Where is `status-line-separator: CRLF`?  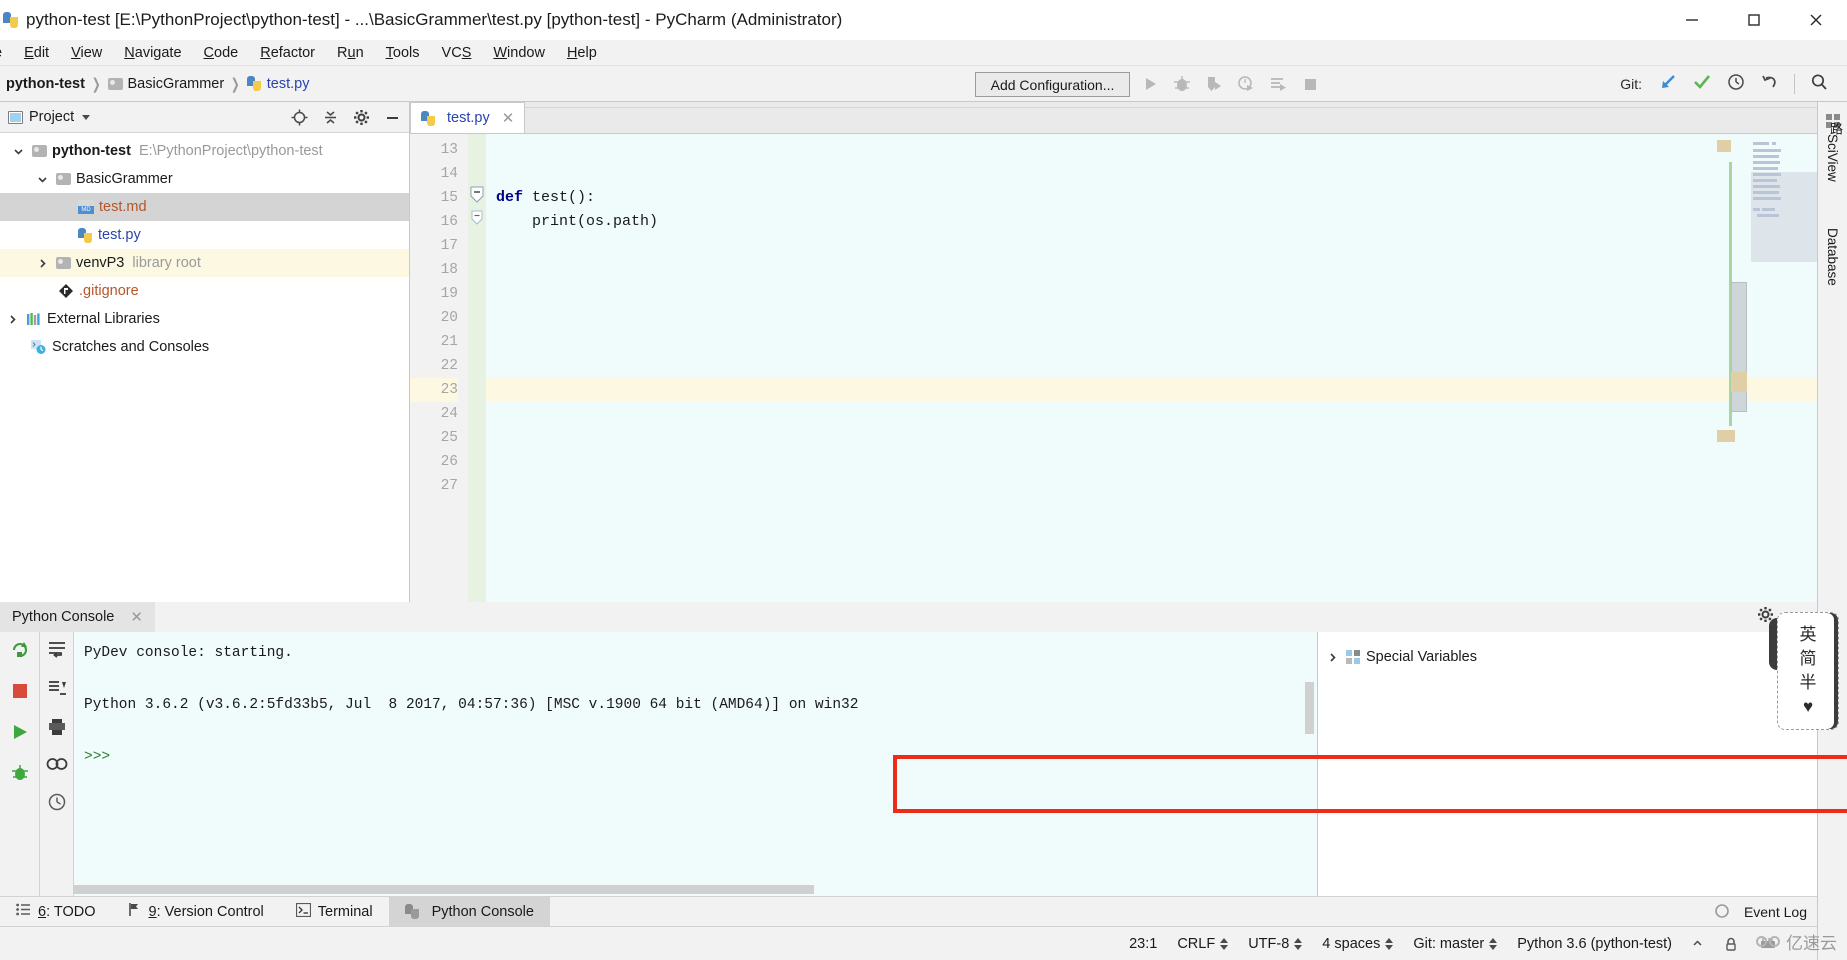 status-line-separator: CRLF is located at coordinates (1202, 944).